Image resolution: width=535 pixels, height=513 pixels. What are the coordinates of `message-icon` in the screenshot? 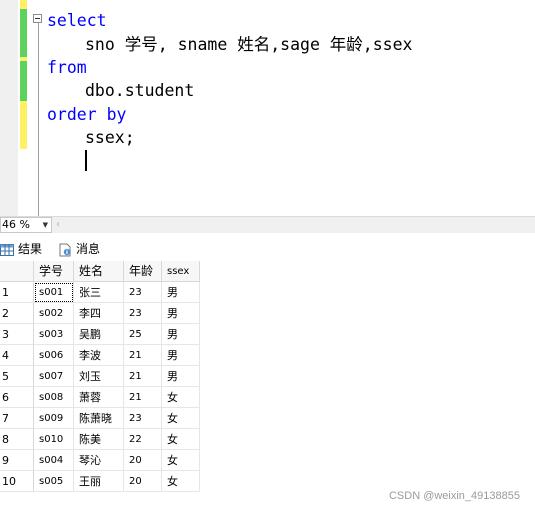 It's located at (65, 249).